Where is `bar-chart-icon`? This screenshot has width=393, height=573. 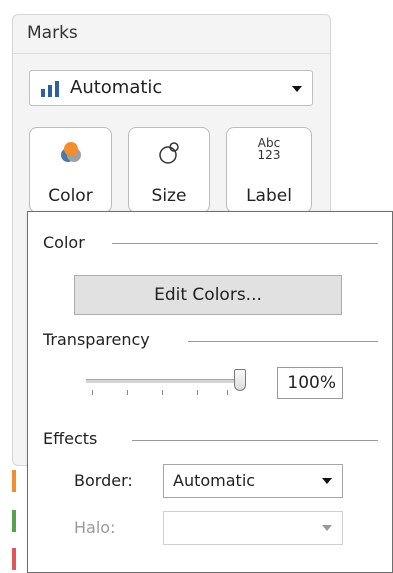
bar-chart-icon is located at coordinates (50, 89).